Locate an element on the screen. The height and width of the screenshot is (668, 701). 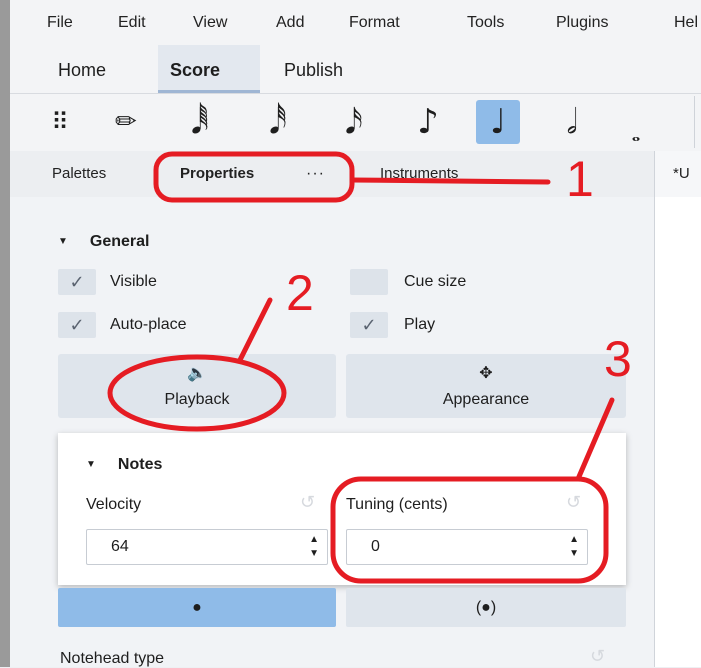
annotation-number-2: 2 is located at coordinates (300, 293).